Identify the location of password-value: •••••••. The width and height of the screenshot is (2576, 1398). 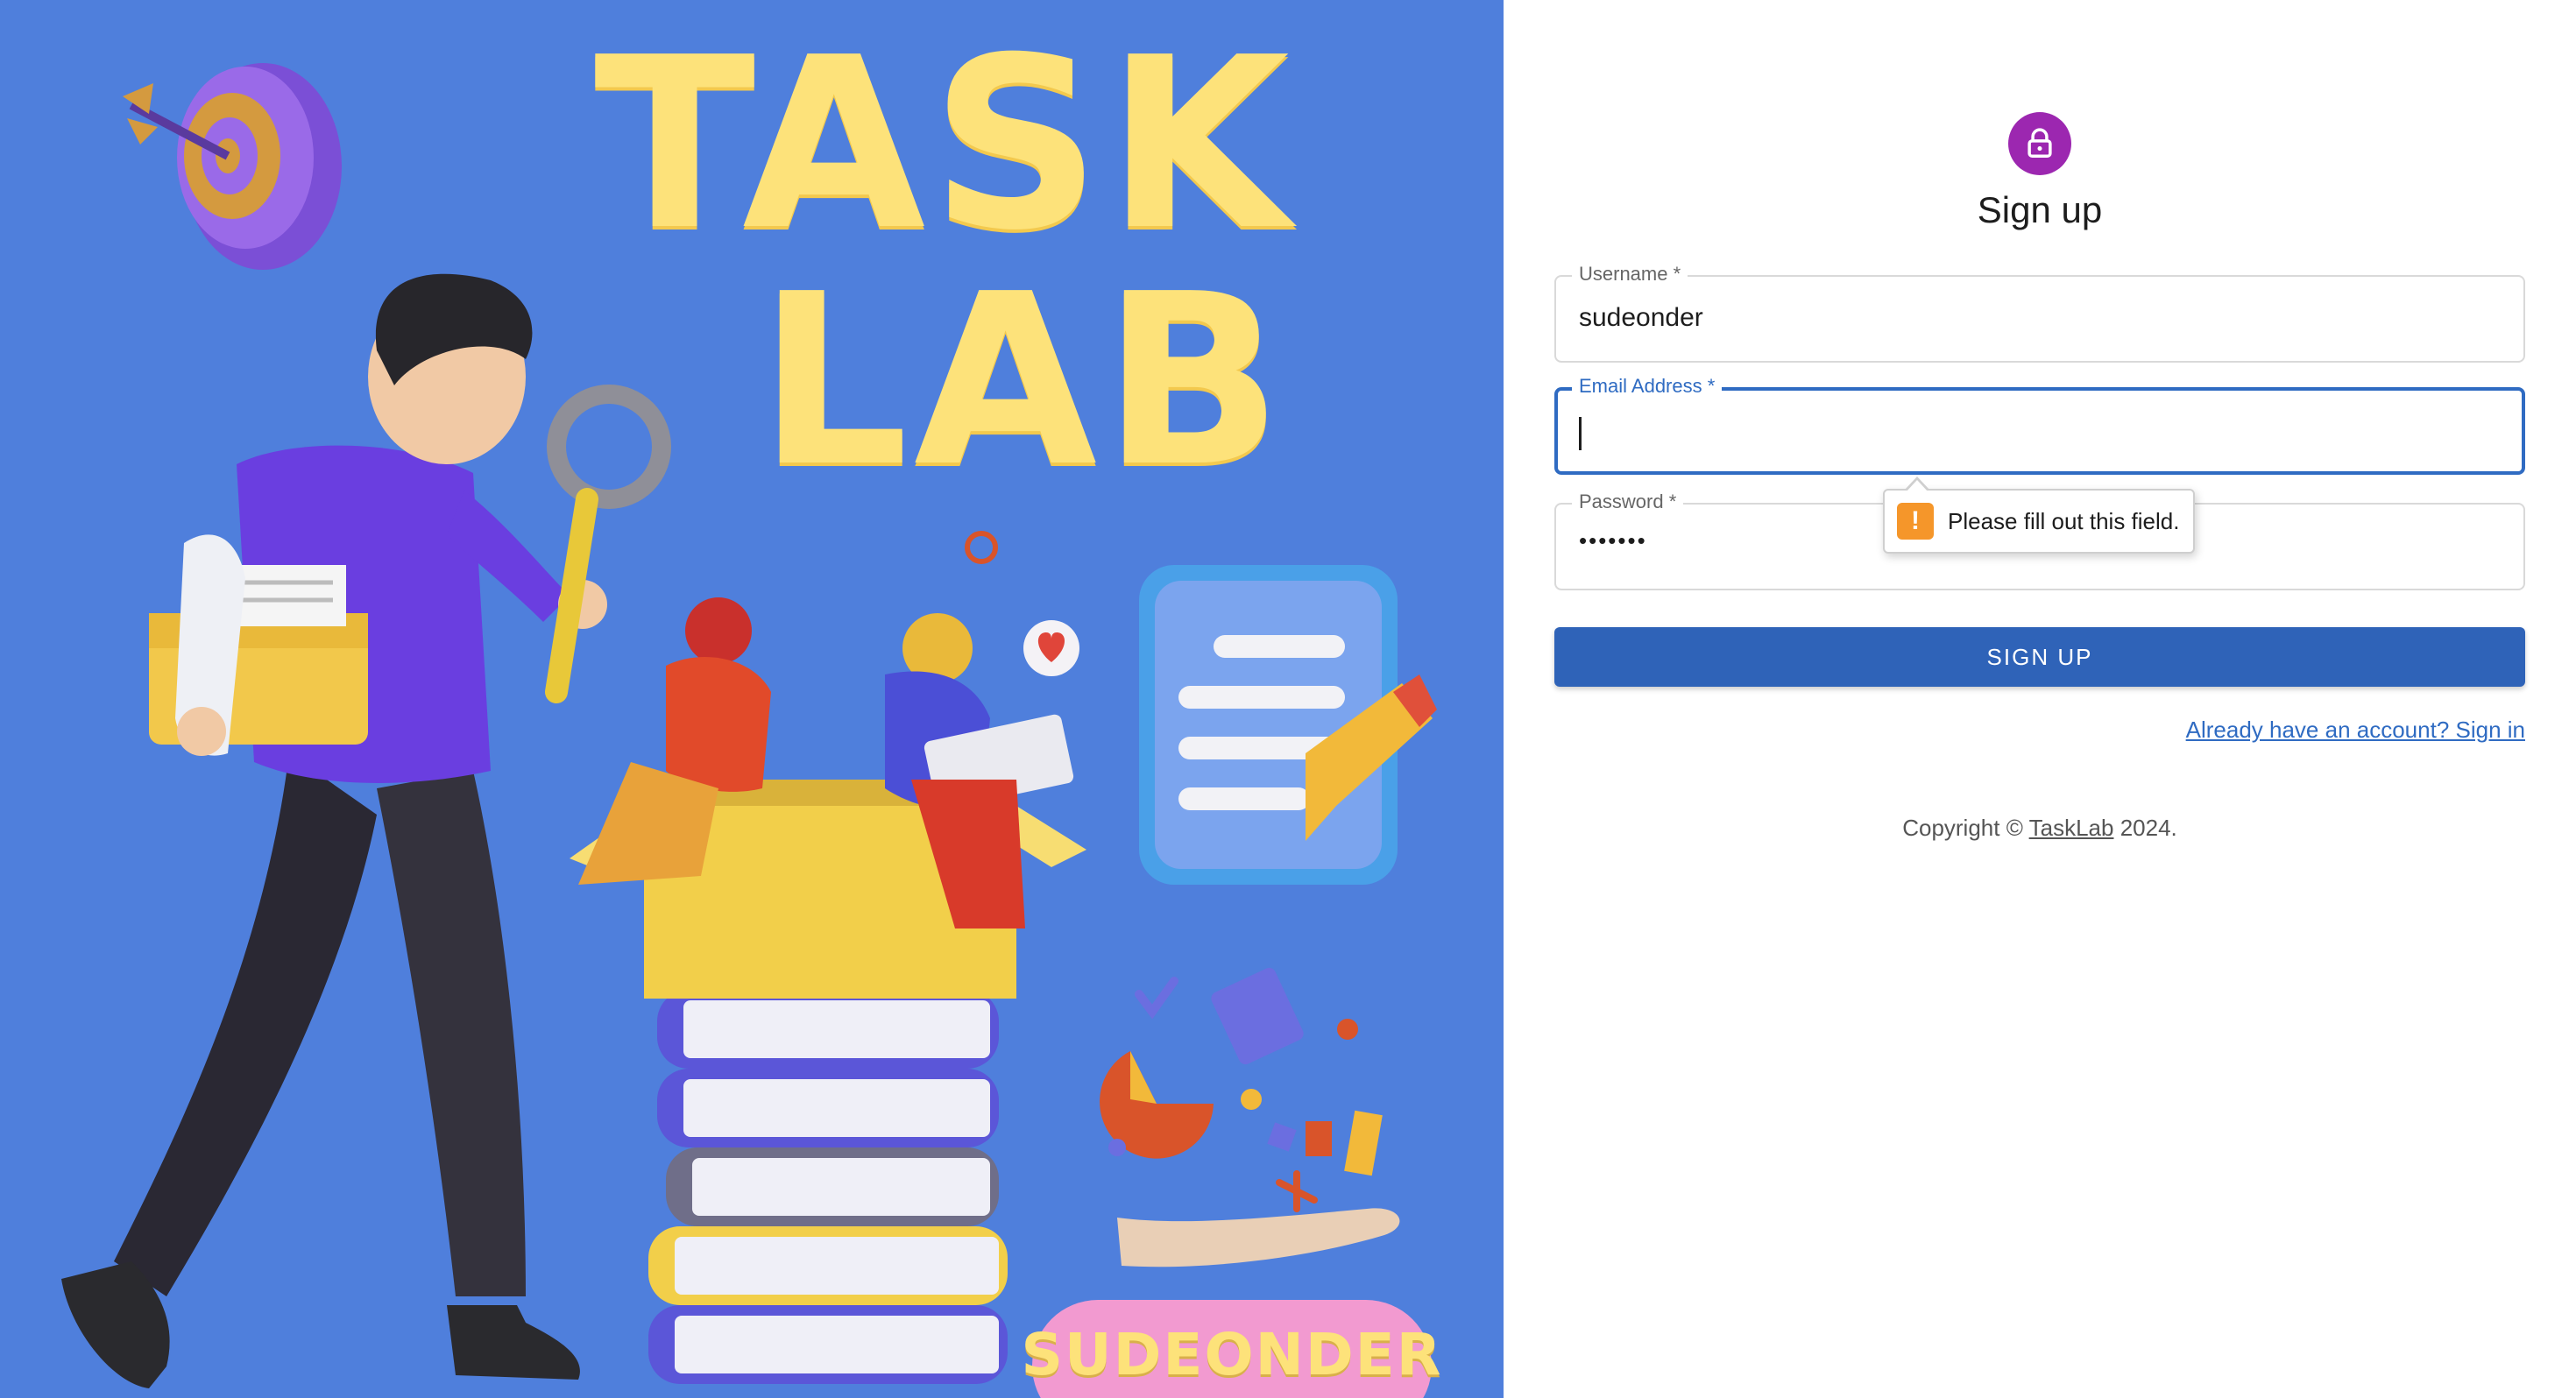
(1613, 540).